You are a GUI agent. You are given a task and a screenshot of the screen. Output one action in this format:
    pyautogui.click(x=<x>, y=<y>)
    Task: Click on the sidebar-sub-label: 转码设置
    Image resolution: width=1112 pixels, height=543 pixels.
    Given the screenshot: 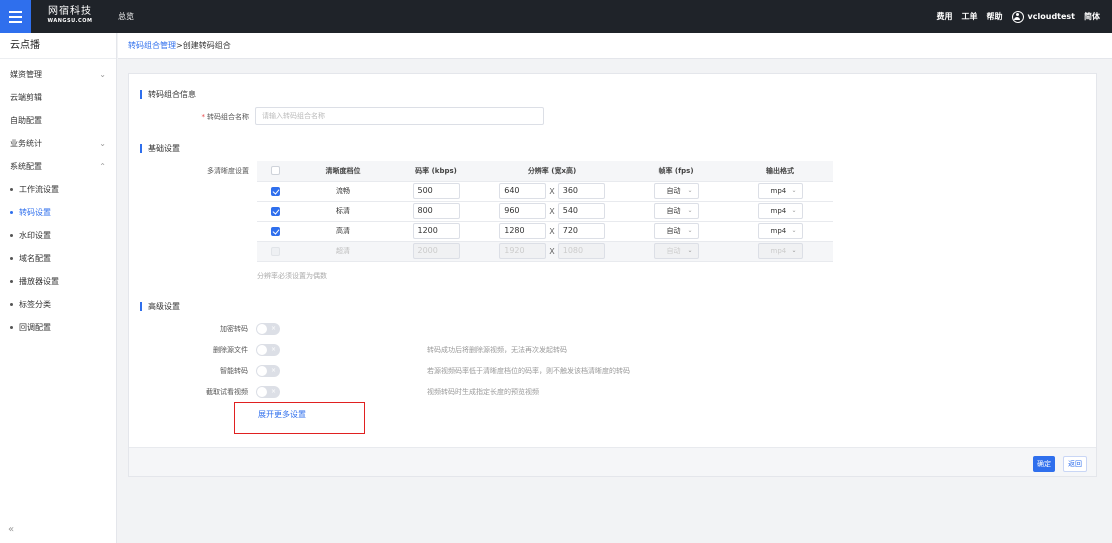 What is the action you would take?
    pyautogui.click(x=35, y=212)
    